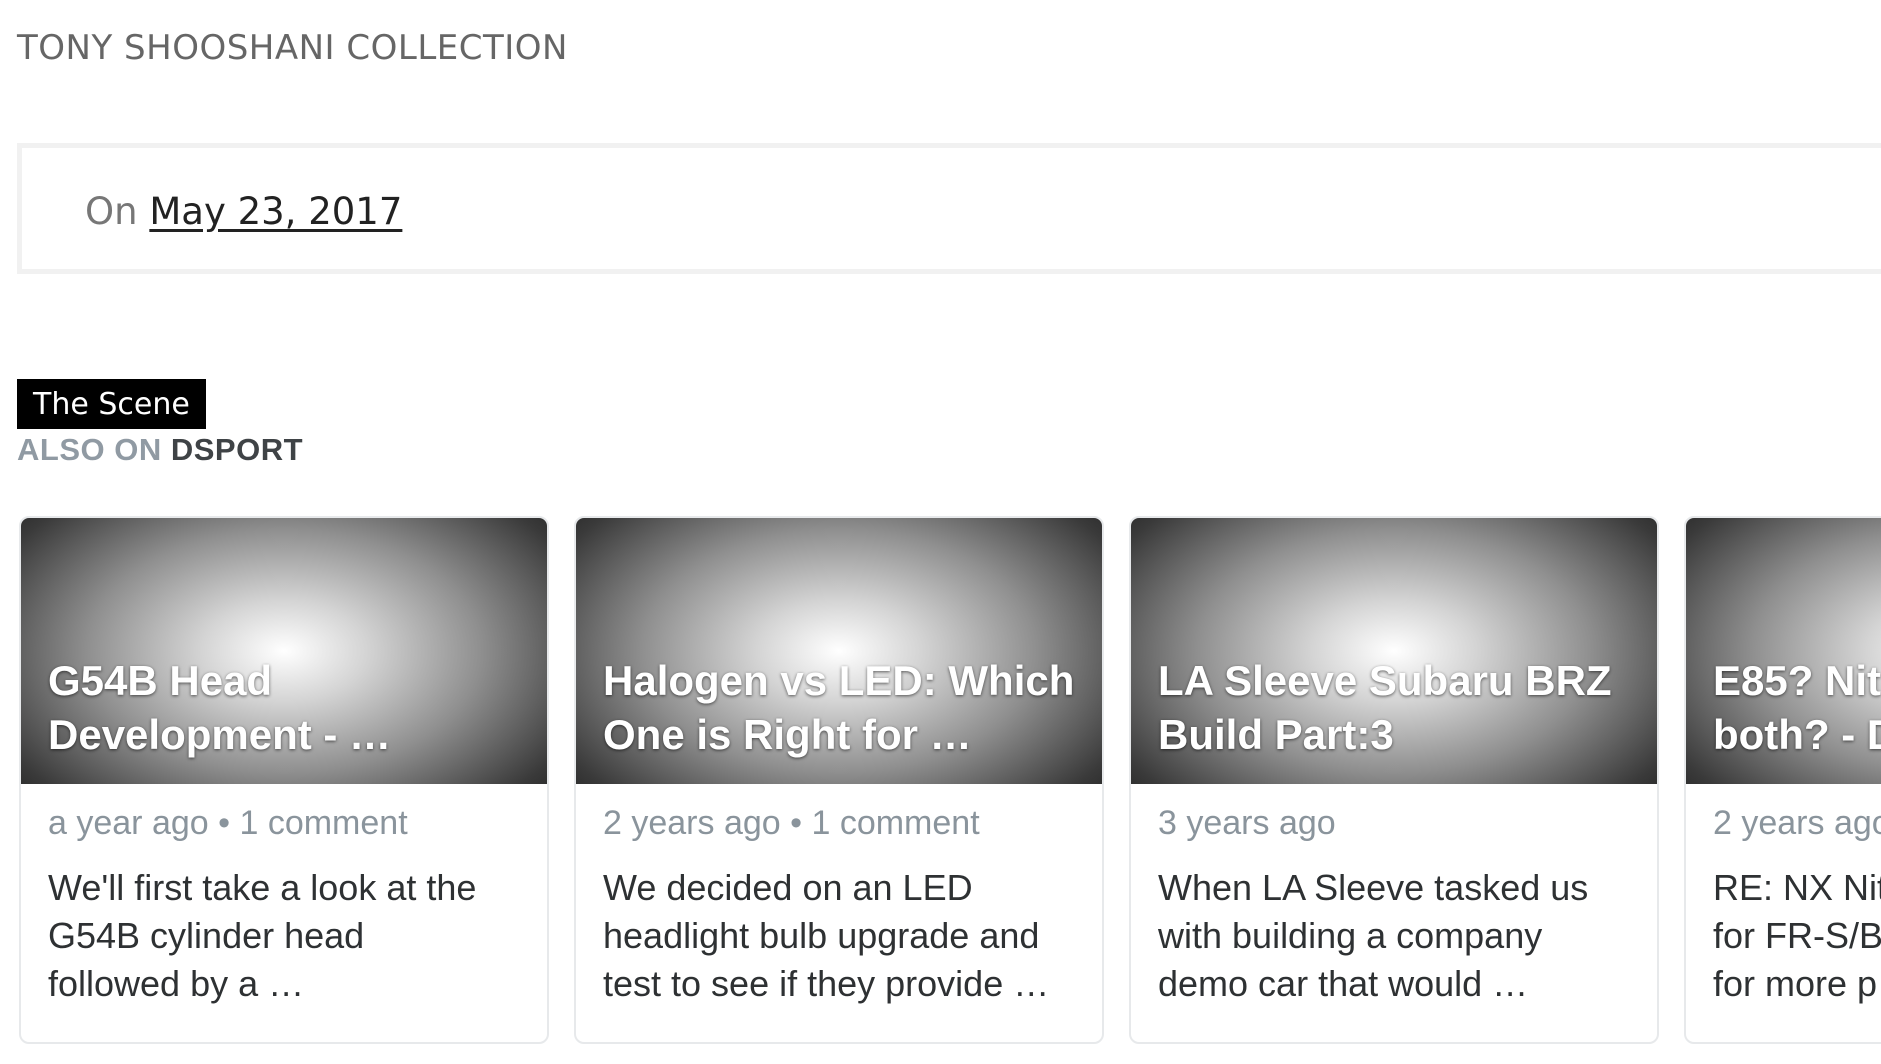 Image resolution: width=1881 pixels, height=1064 pixels. Describe the element at coordinates (1797, 823) in the screenshot. I see `card-meta: 2 years ago` at that location.